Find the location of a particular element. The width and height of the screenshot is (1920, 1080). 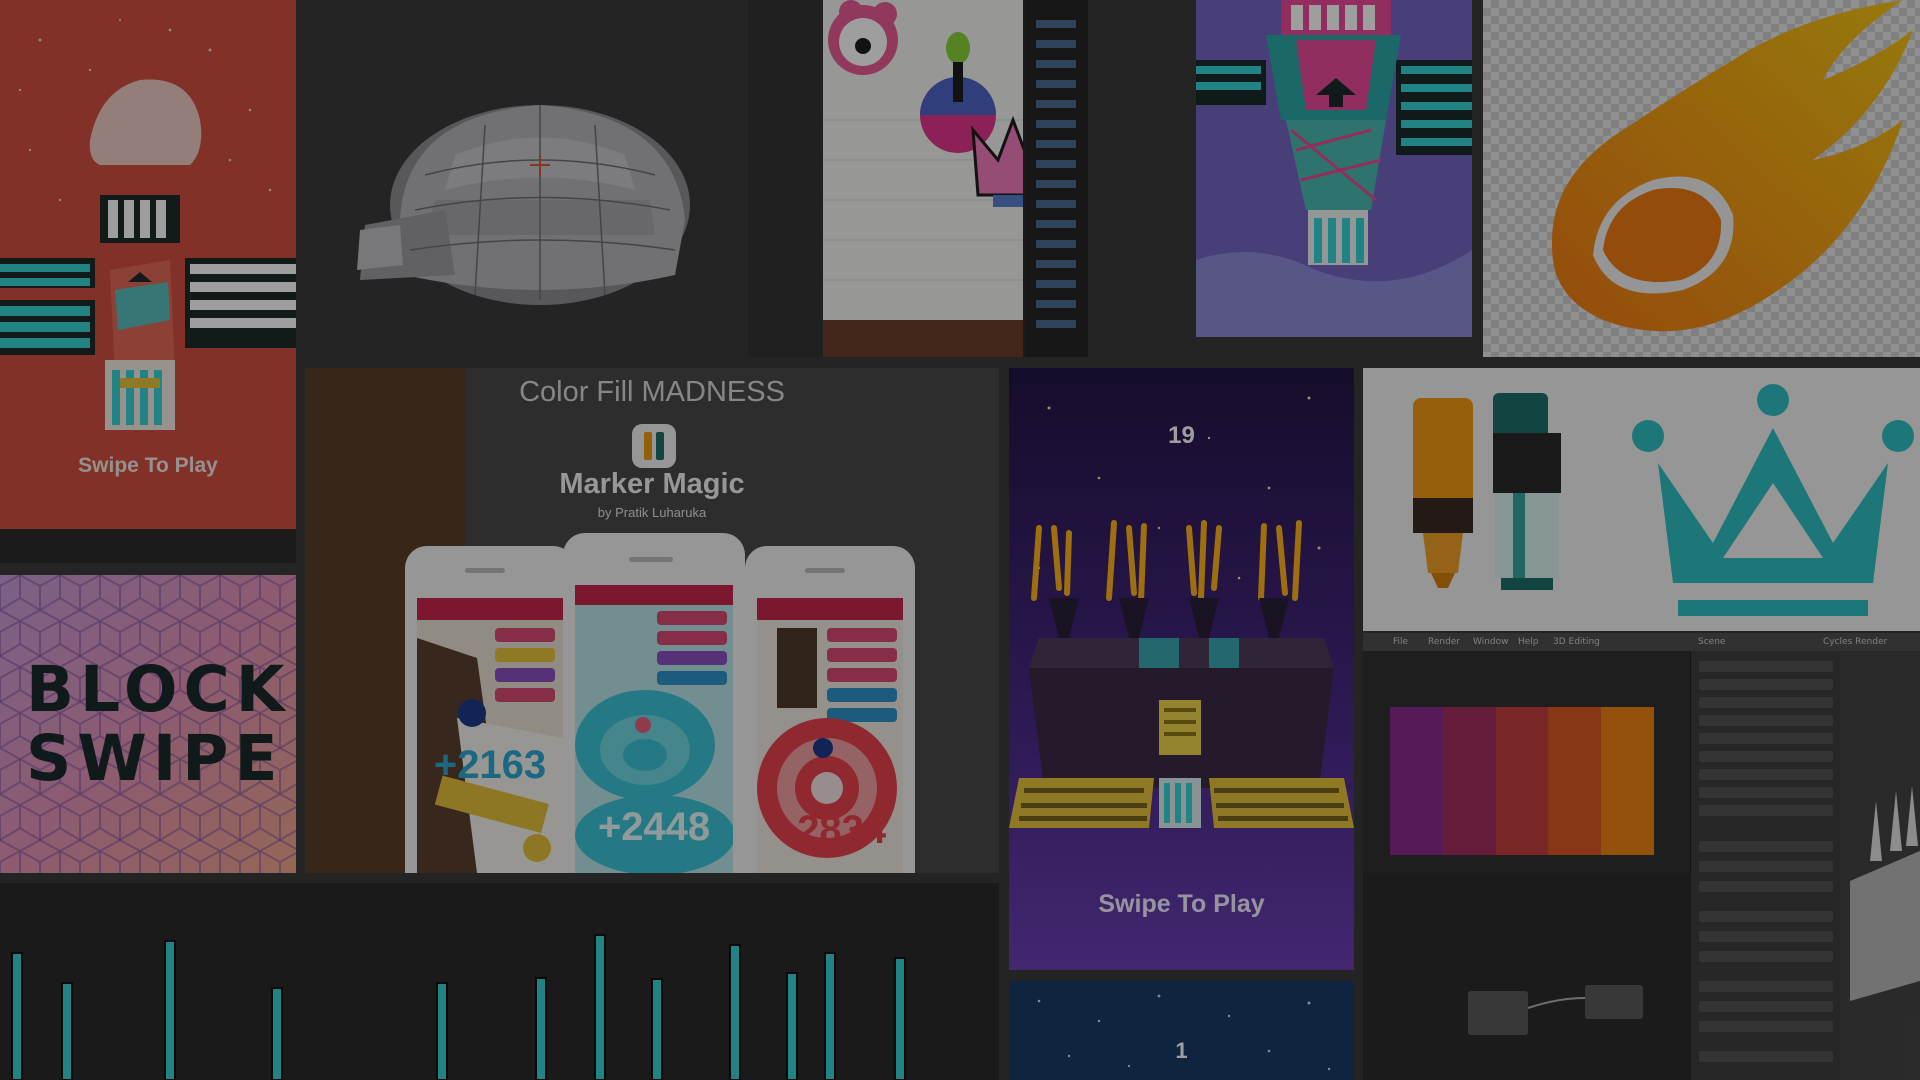

phone-center-score: +2448 is located at coordinates (654, 827).